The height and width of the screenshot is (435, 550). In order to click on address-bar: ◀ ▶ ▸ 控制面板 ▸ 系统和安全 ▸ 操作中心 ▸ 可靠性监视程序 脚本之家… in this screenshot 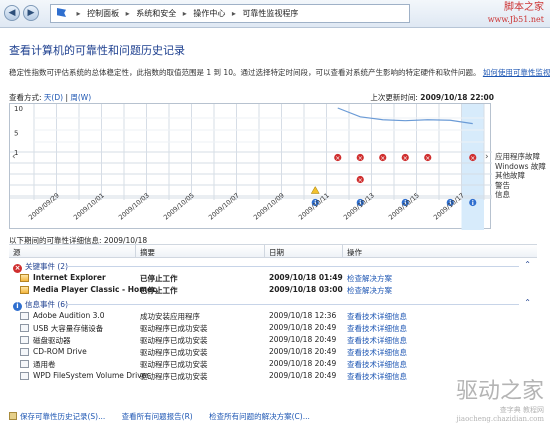, I will do `click(275, 14)`.